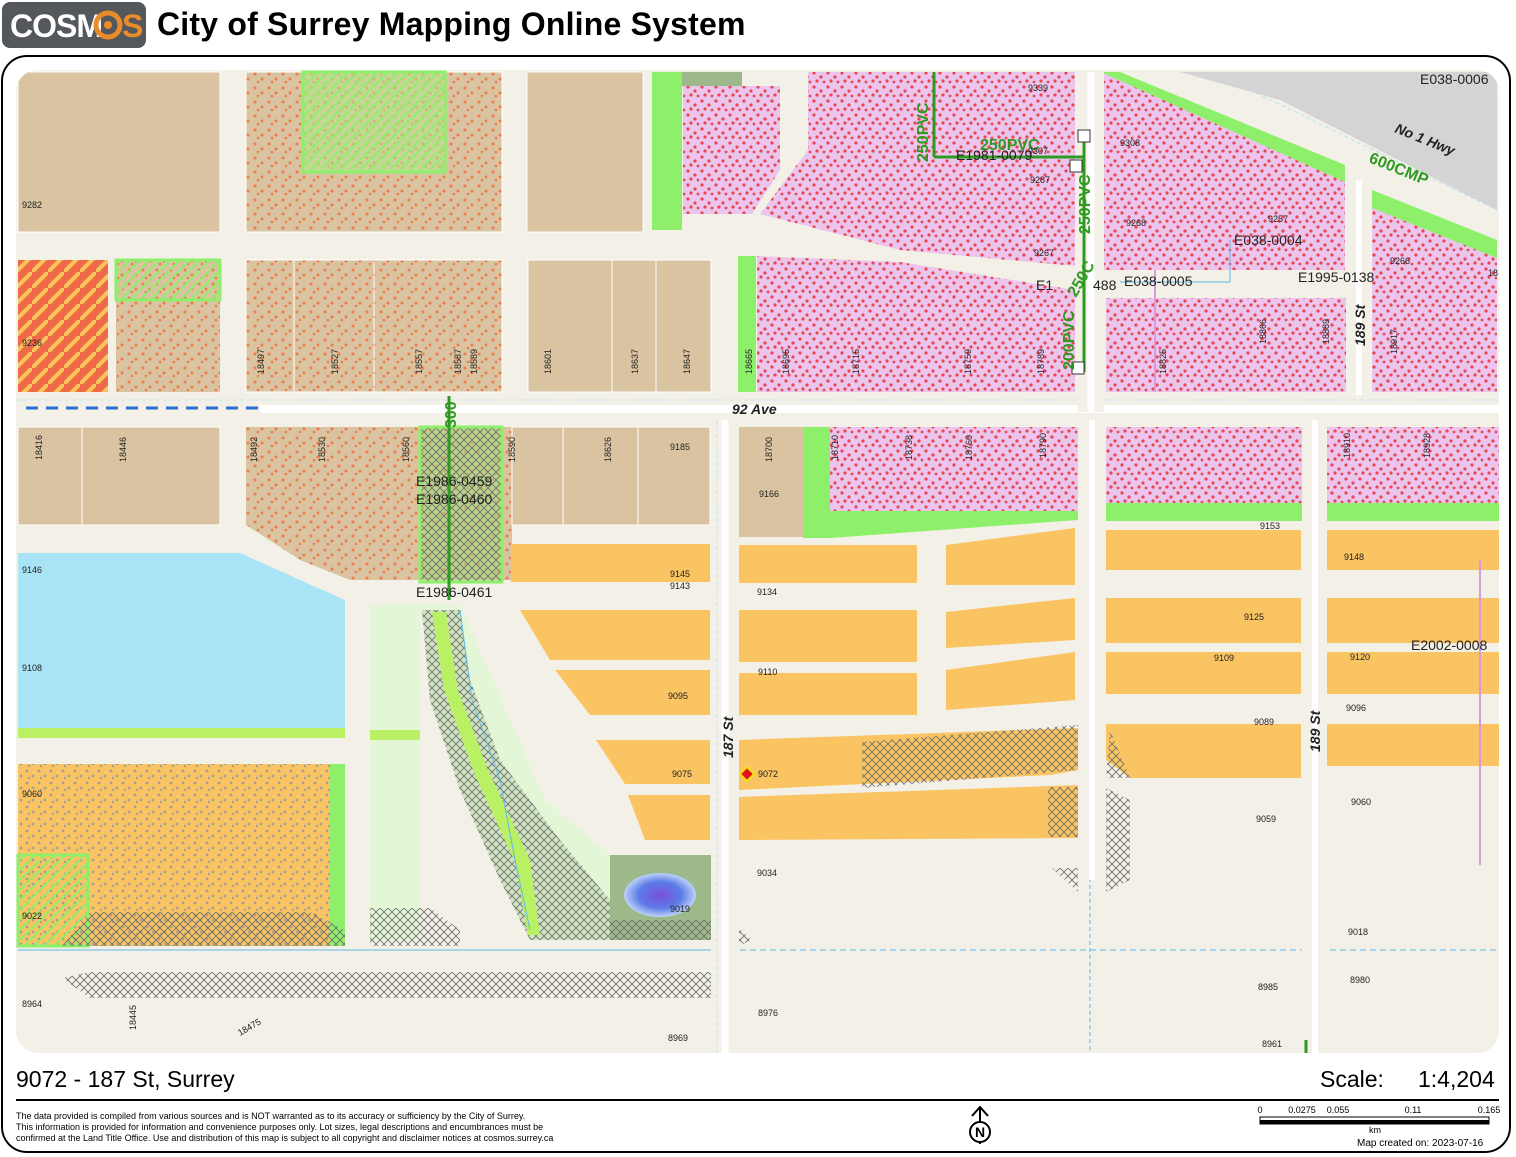 This screenshot has width=1516, height=1157. I want to click on address-label: 18647, so click(687, 361).